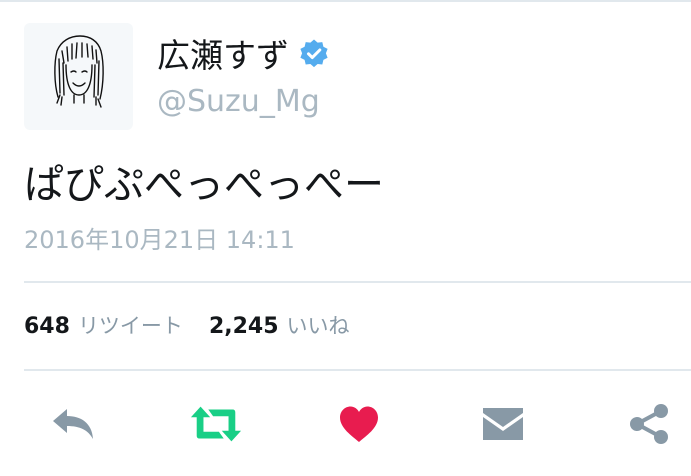  I want to click on retweet-button, so click(216, 424).